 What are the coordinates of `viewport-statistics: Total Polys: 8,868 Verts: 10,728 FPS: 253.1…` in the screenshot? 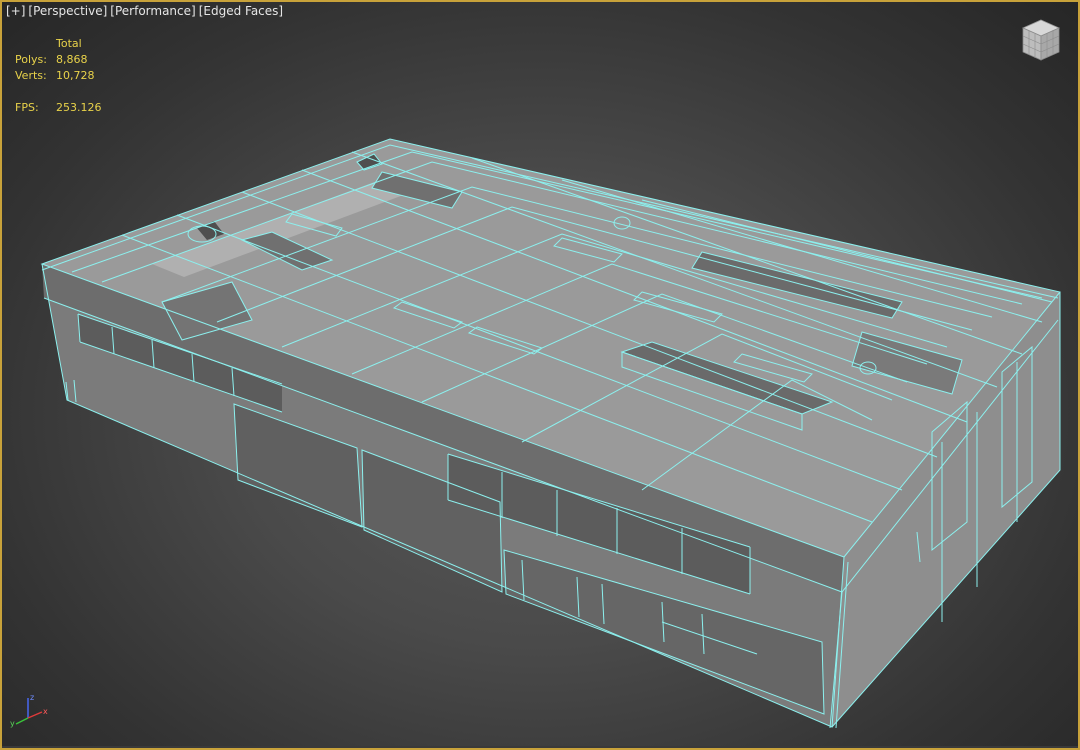 It's located at (58, 76).